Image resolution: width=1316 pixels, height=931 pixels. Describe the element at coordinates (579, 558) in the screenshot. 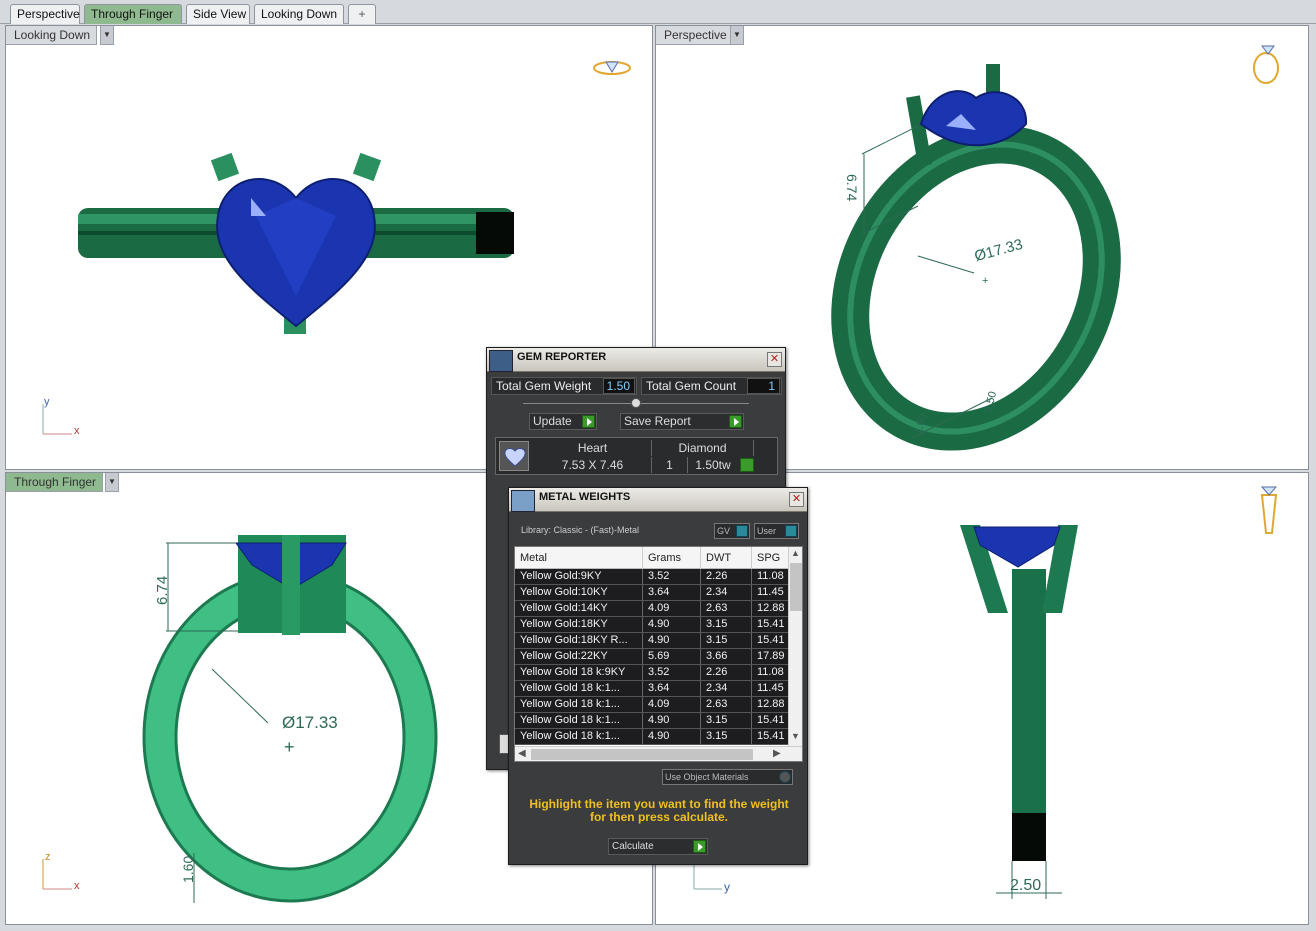

I see `column-metal: Metal` at that location.